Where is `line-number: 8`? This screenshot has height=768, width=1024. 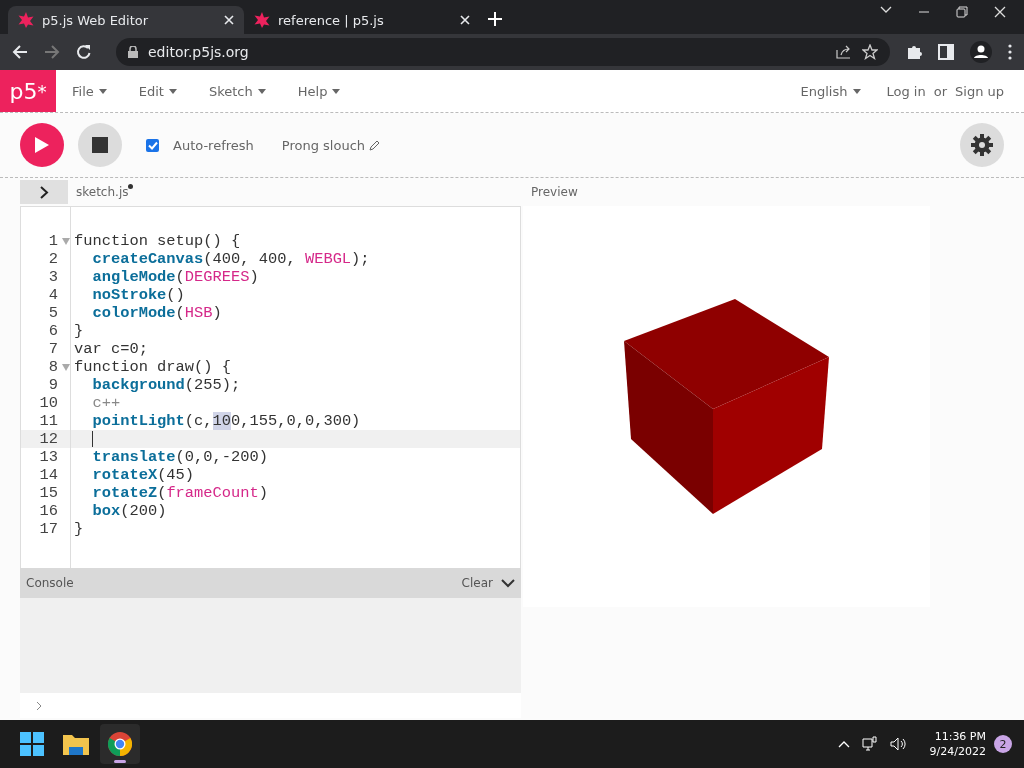 line-number: 8 is located at coordinates (52, 367).